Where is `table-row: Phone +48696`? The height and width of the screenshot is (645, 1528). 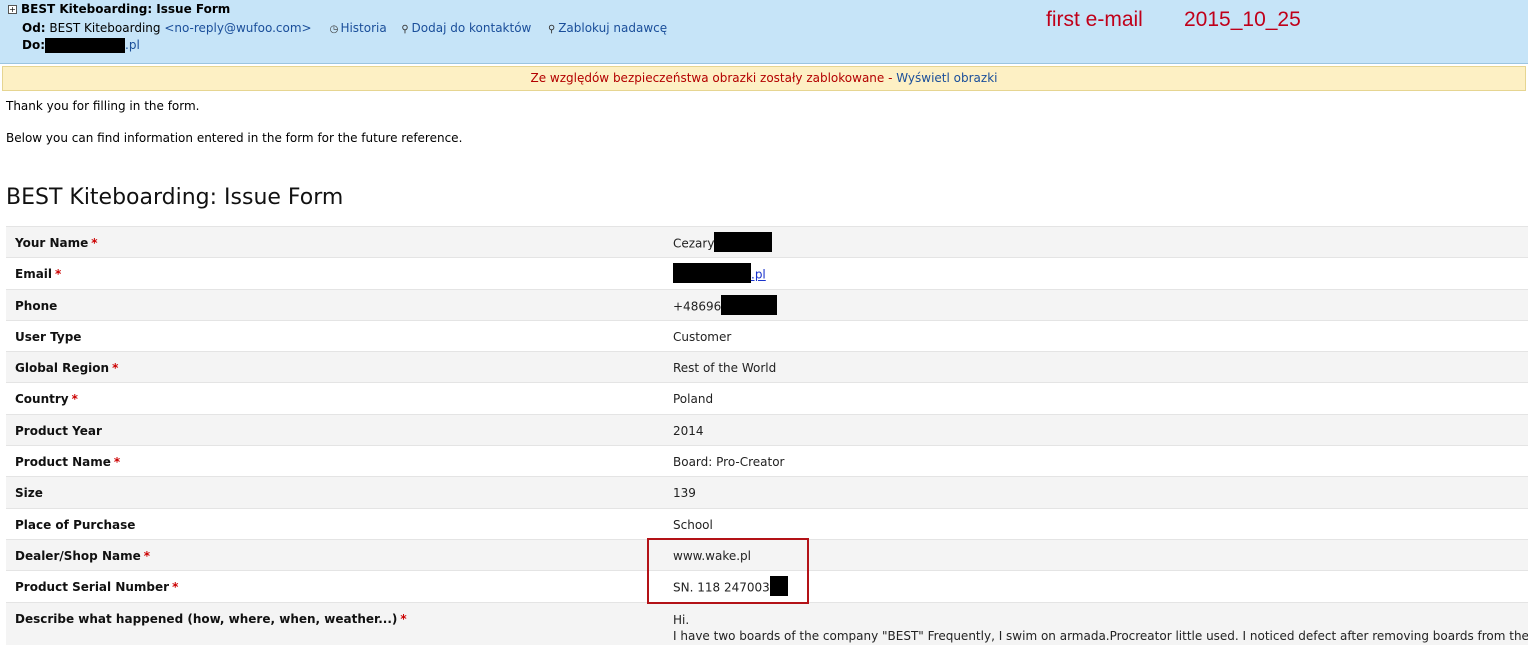
table-row: Phone +48696 is located at coordinates (767, 304).